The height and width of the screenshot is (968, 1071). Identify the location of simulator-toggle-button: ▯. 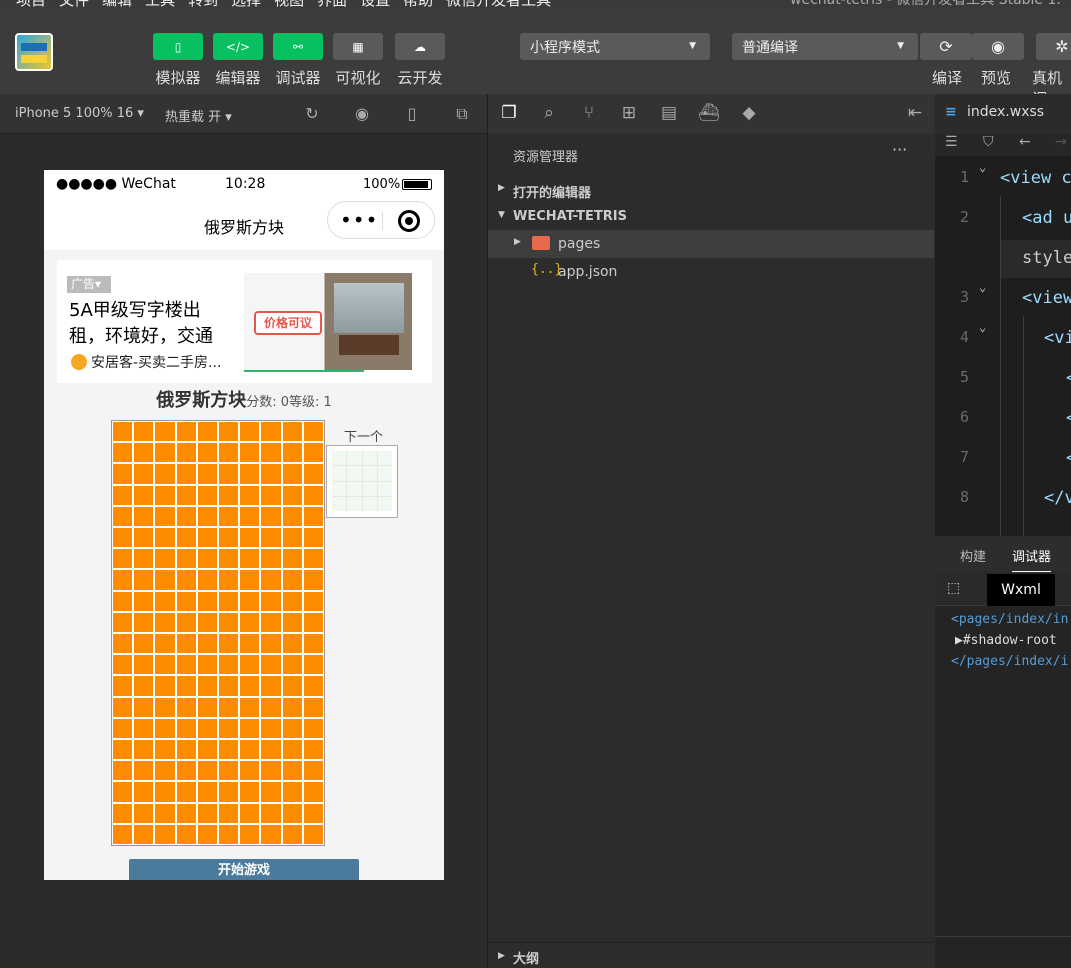
(178, 46).